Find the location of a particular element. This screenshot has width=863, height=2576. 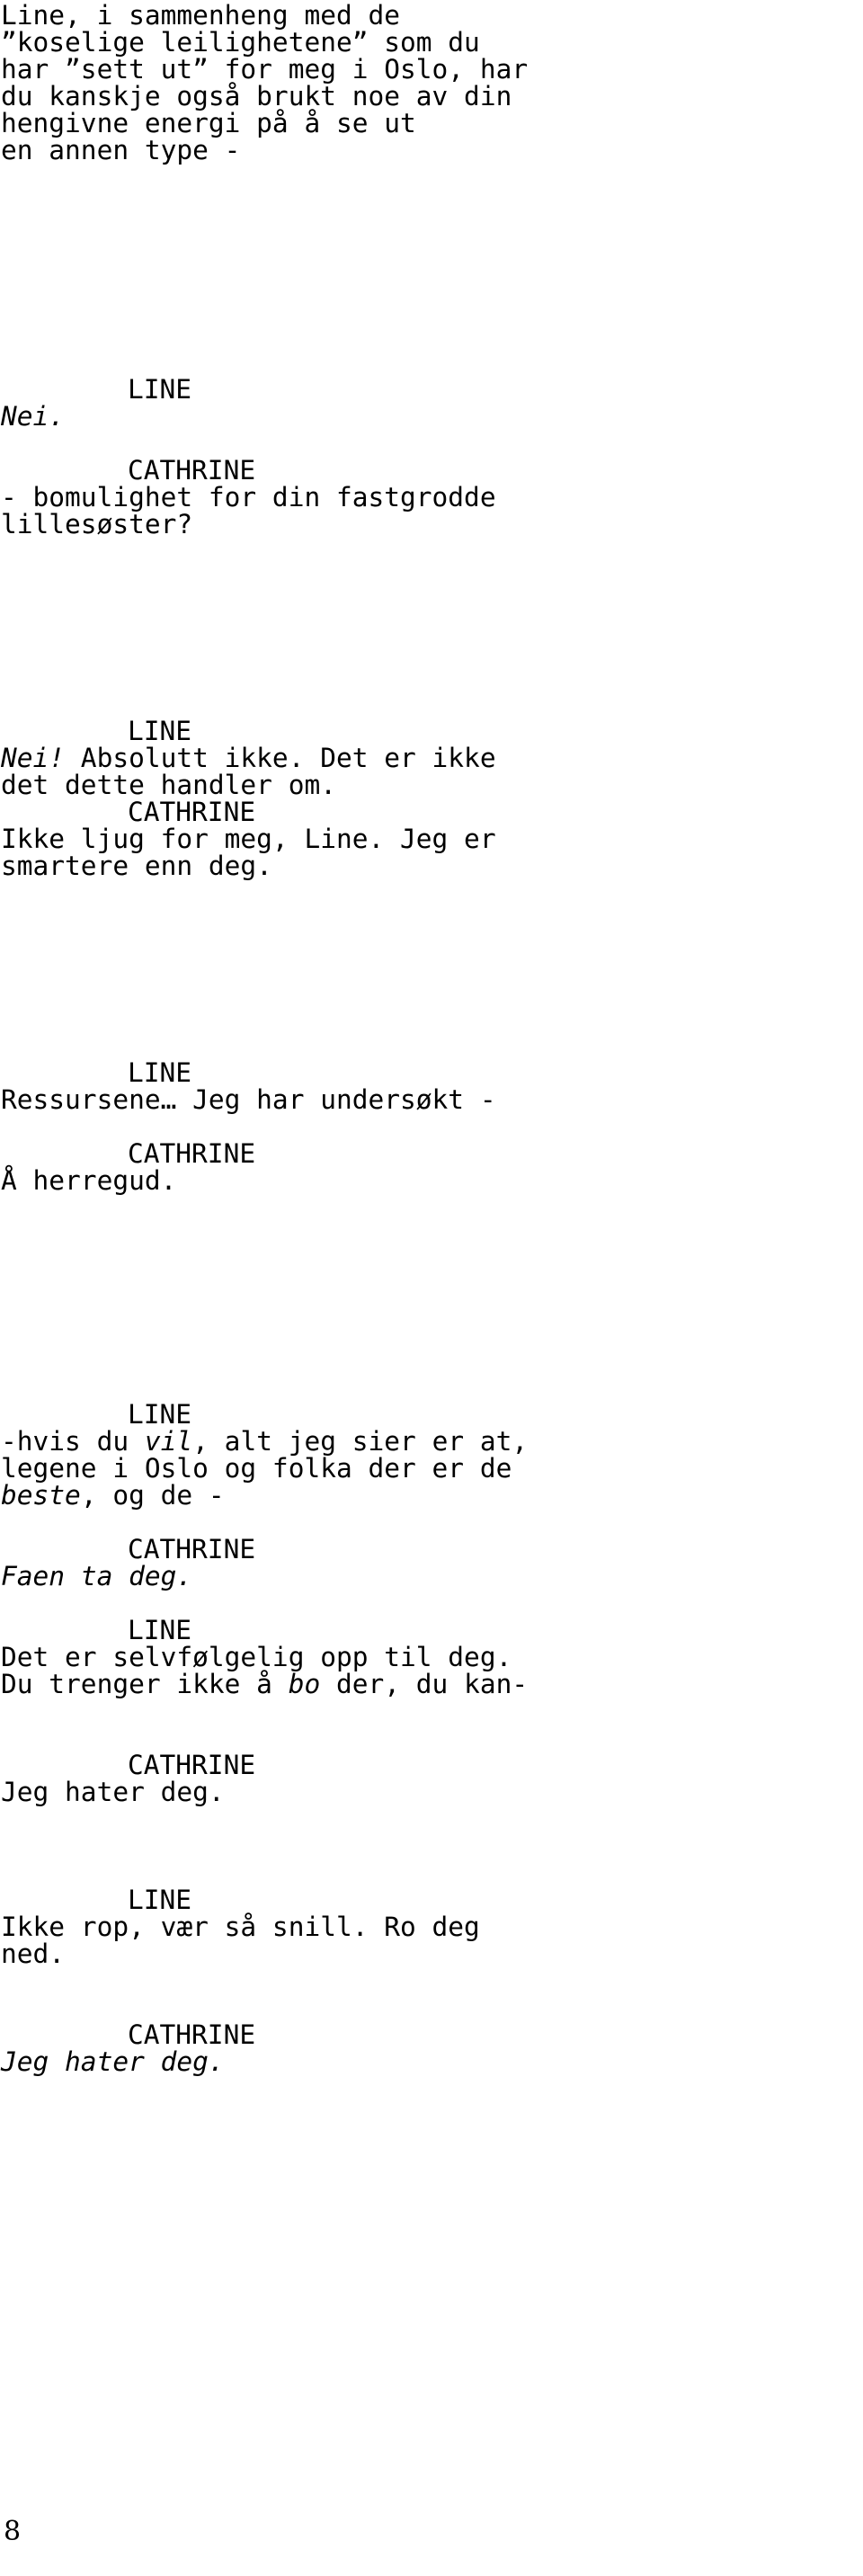

dialogue-line: du kanskje også brukt noe av din is located at coordinates (256, 96).